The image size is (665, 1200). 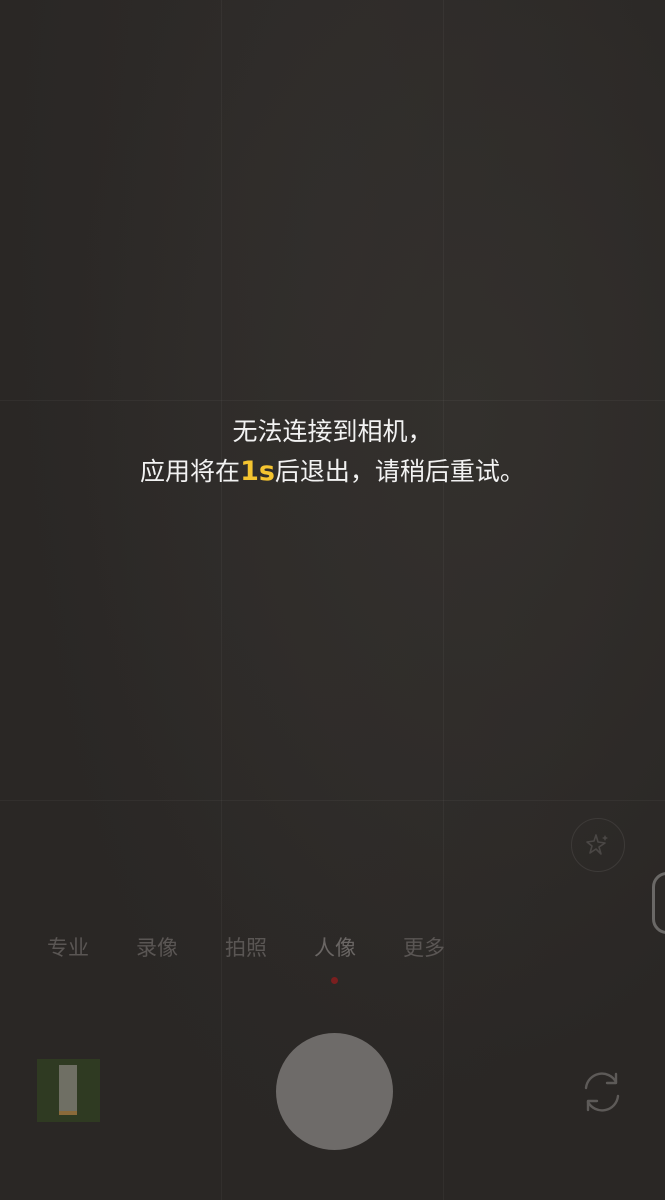 What do you see at coordinates (68, 948) in the screenshot?
I see `mode-pro: 专业` at bounding box center [68, 948].